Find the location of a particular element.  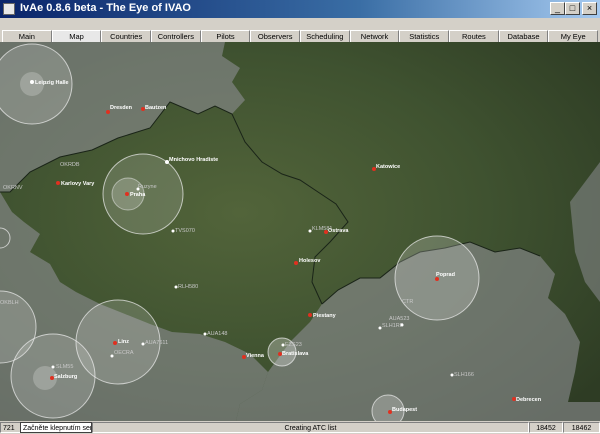

city-label: Budapest is located at coordinates (404, 410).